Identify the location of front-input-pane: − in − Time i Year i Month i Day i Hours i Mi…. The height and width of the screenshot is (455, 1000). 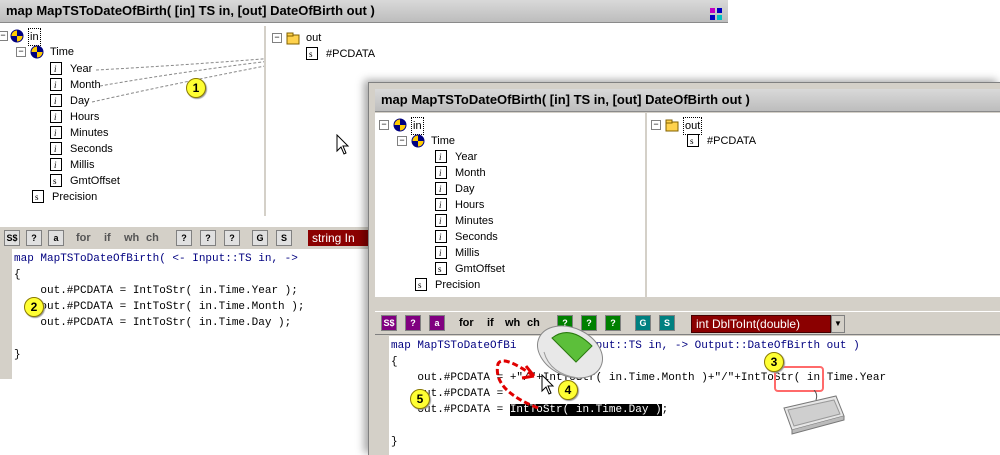
(510, 205).